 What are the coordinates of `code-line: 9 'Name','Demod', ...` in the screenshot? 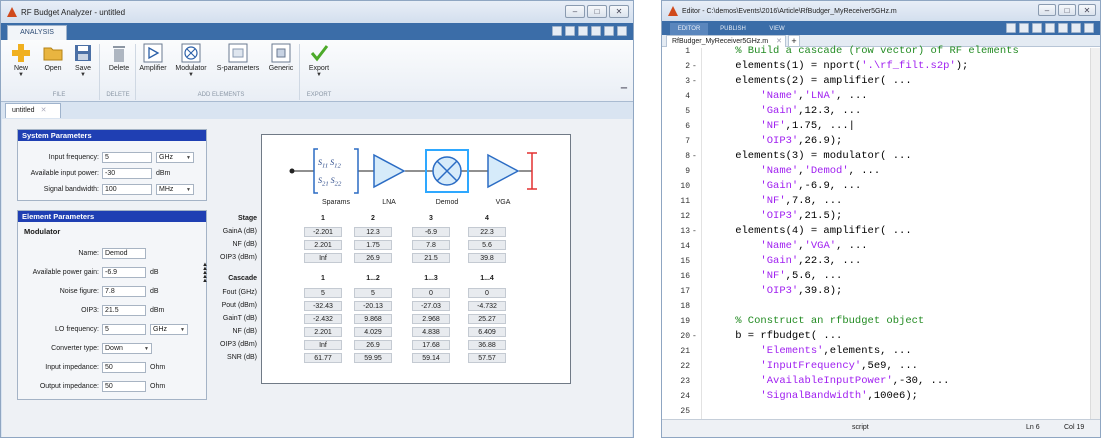 It's located at (877, 171).